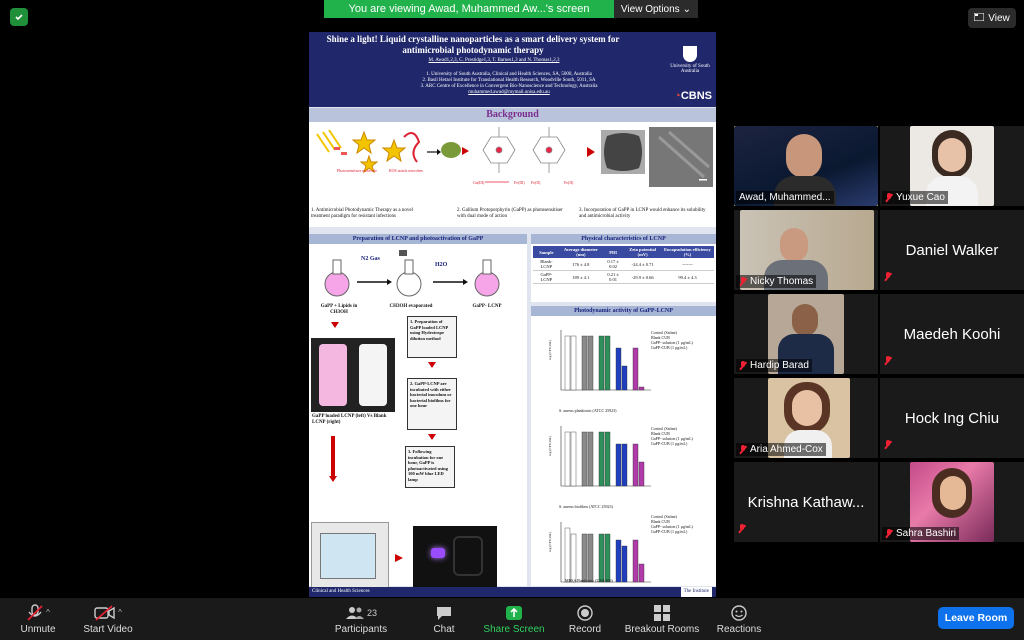 The width and height of the screenshot is (1024, 640). Describe the element at coordinates (509, 92) in the screenshot. I see `author-email: muhammed.awad@mymail.unisa.edu.au` at that location.